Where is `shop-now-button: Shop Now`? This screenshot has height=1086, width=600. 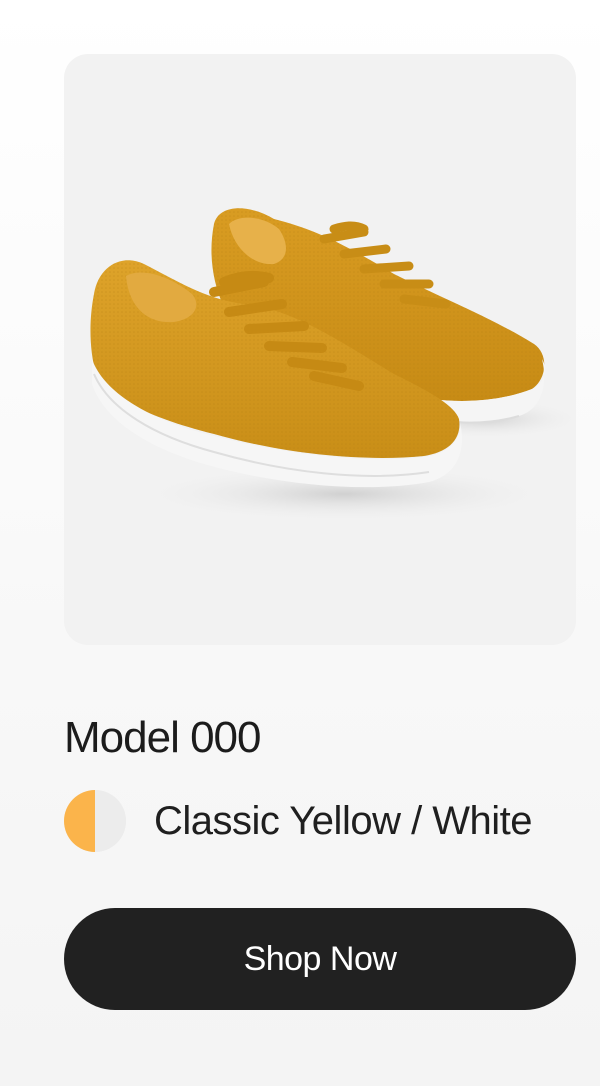 shop-now-button: Shop Now is located at coordinates (320, 959).